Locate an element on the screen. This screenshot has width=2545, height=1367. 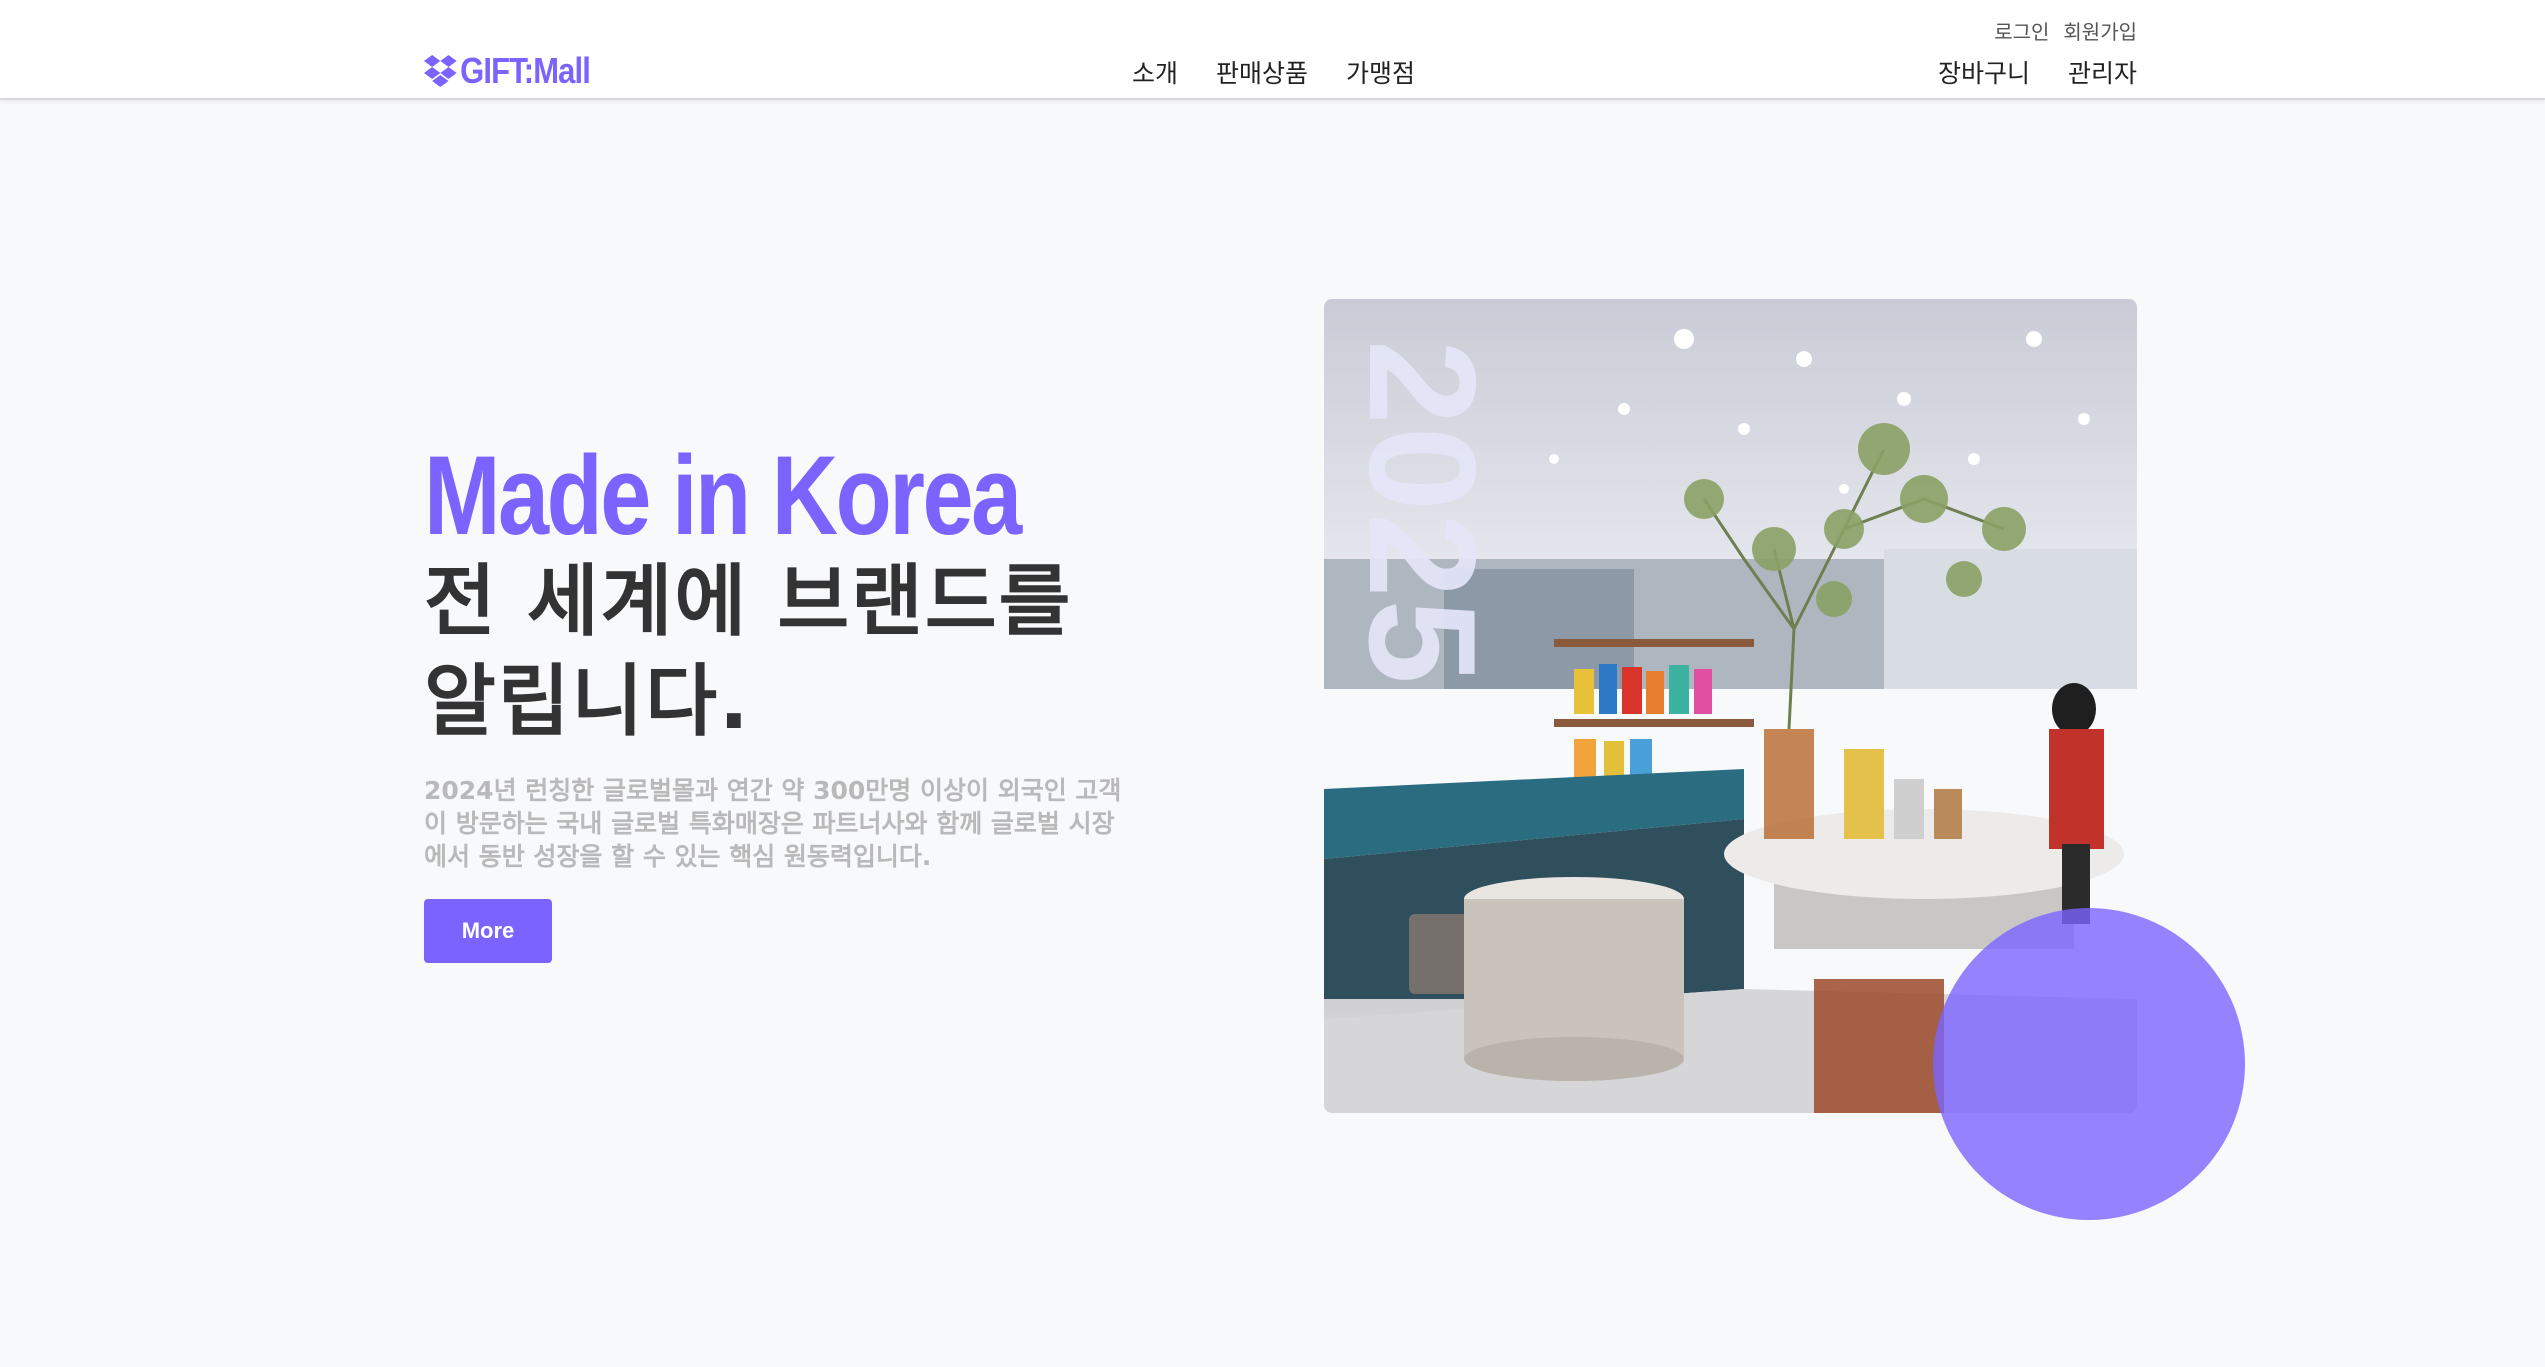
hero-subtitle-line2: 알립니다. is located at coordinates (587, 702).